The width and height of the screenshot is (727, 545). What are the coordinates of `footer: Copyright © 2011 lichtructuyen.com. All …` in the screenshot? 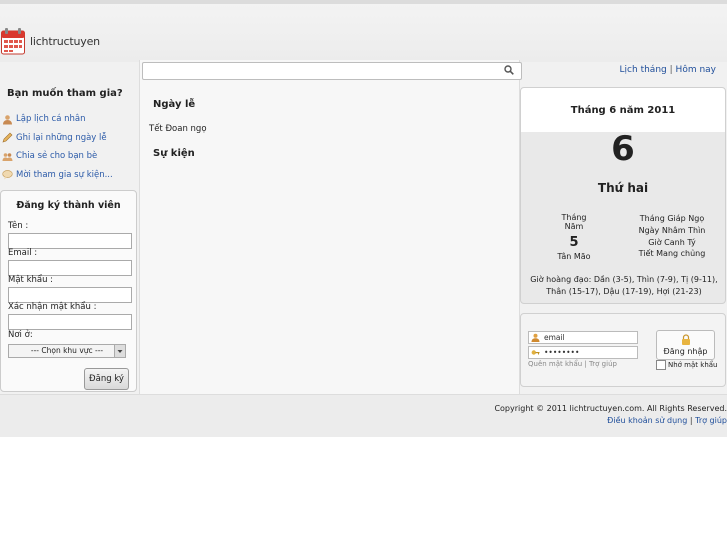 It's located at (363, 415).